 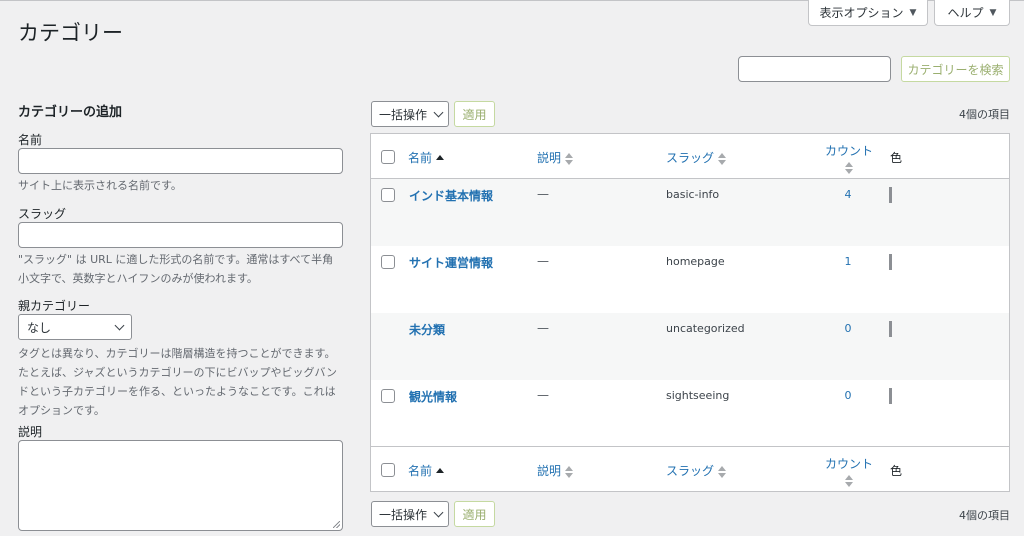 What do you see at coordinates (180, 235) in the screenshot?
I see `slug-input` at bounding box center [180, 235].